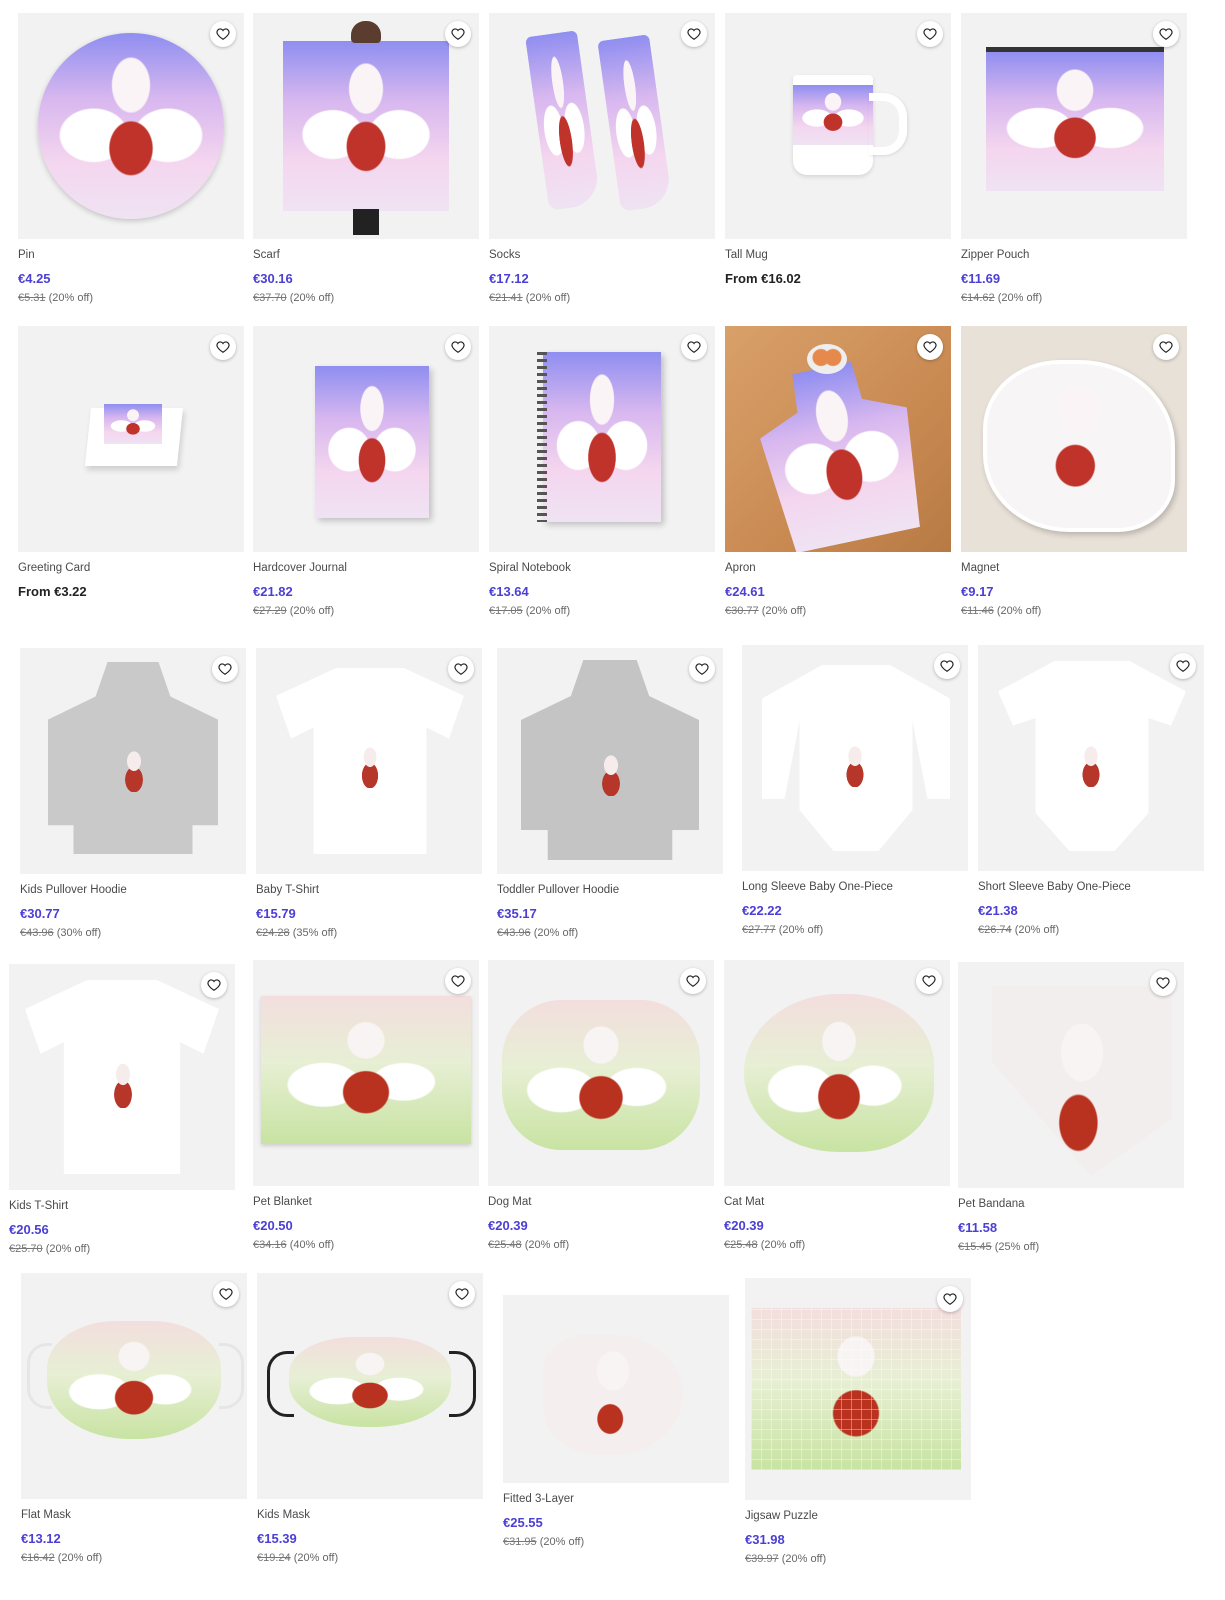 Image resolution: width=1225 pixels, height=1600 pixels. What do you see at coordinates (134, 1516) in the screenshot?
I see `product-title: Flat Mask` at bounding box center [134, 1516].